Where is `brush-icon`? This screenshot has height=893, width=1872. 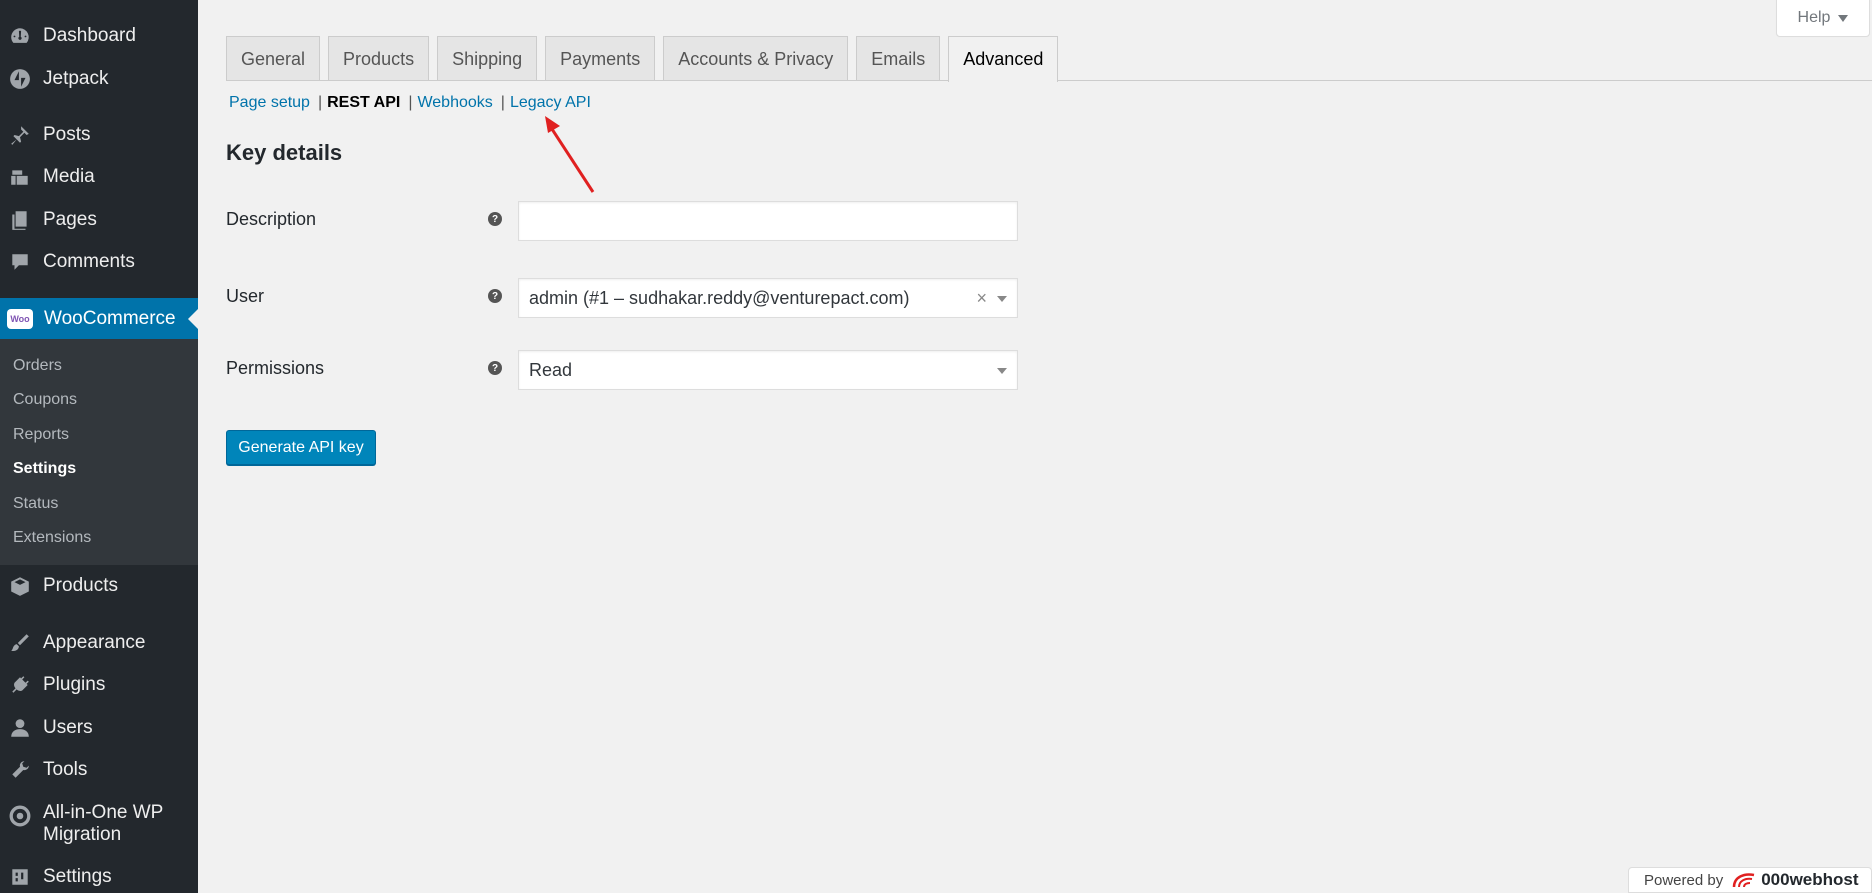
brush-icon is located at coordinates (20, 643).